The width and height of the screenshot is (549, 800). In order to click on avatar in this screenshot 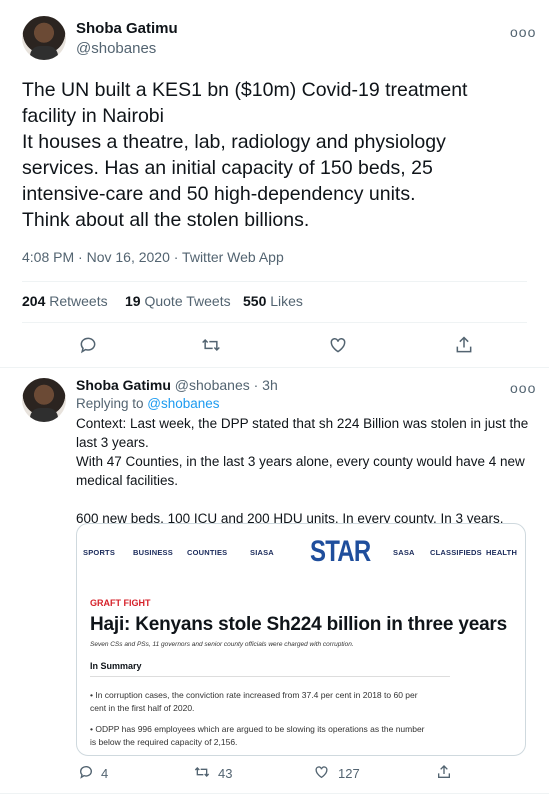, I will do `click(44, 38)`.